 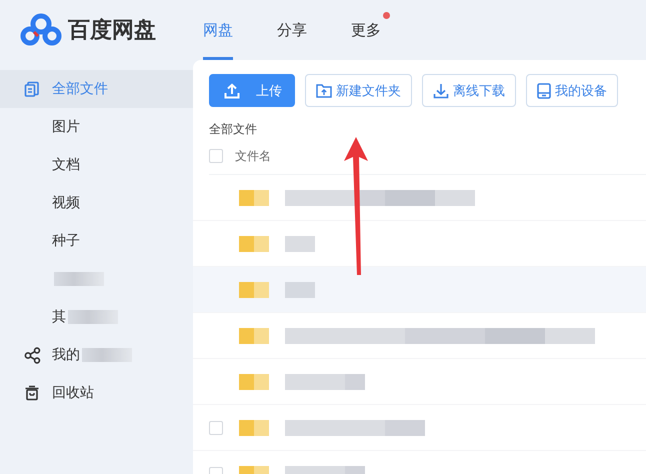 What do you see at coordinates (544, 90) in the screenshot?
I see `device-icon` at bounding box center [544, 90].